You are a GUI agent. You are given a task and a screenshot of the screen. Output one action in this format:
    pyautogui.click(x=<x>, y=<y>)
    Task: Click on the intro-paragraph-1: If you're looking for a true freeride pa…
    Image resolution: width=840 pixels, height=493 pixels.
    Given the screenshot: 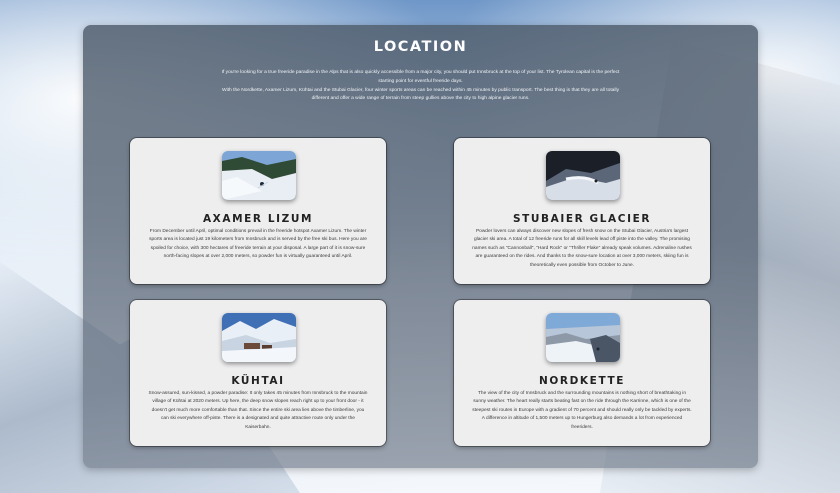 What is the action you would take?
    pyautogui.click(x=420, y=77)
    